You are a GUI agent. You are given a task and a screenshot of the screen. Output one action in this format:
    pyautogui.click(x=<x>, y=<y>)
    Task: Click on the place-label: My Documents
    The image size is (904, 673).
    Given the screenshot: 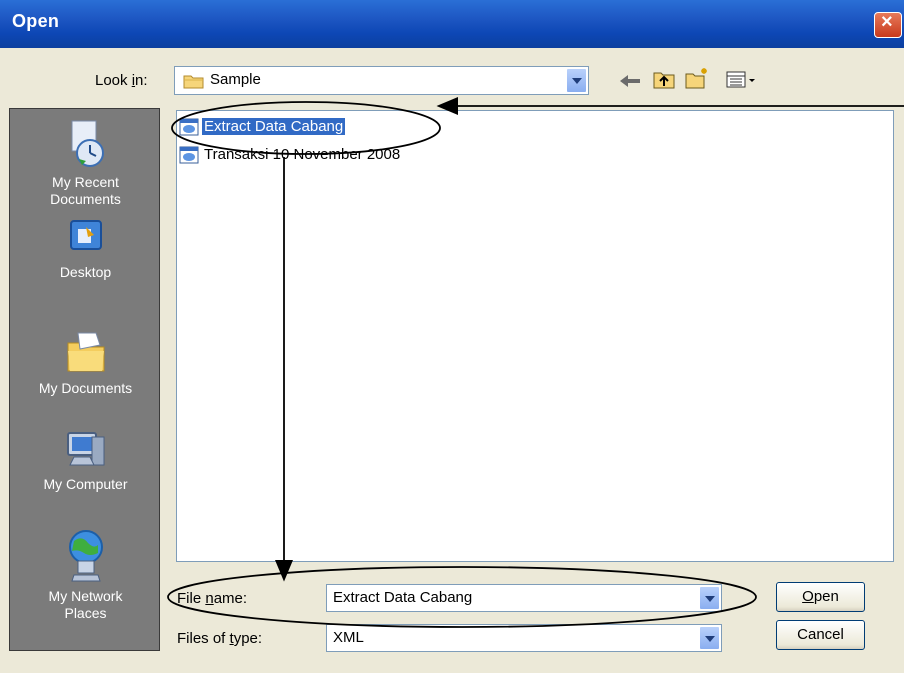 What is the action you would take?
    pyautogui.click(x=85, y=388)
    